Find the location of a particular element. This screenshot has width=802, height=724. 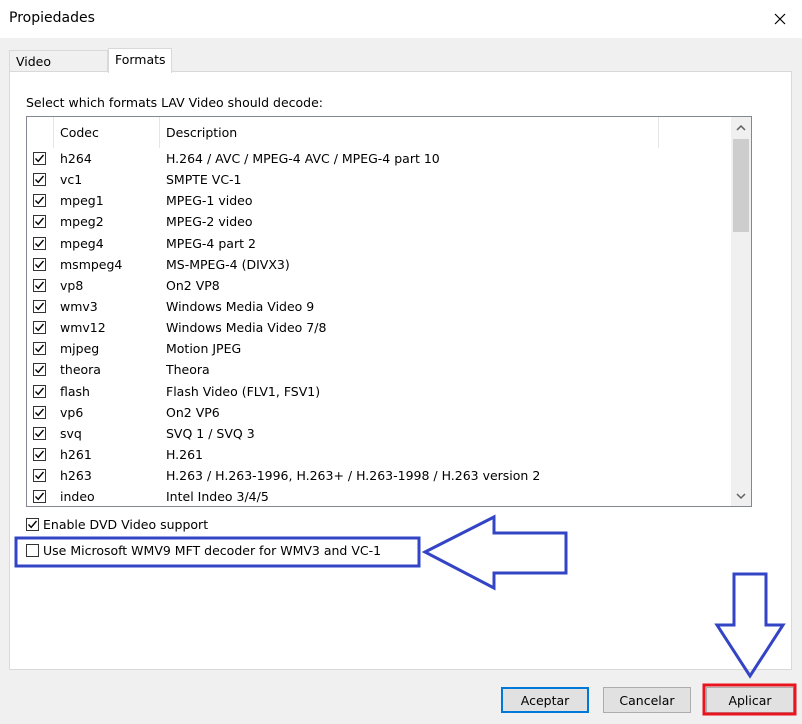

window-title: Propiedades is located at coordinates (52, 18).